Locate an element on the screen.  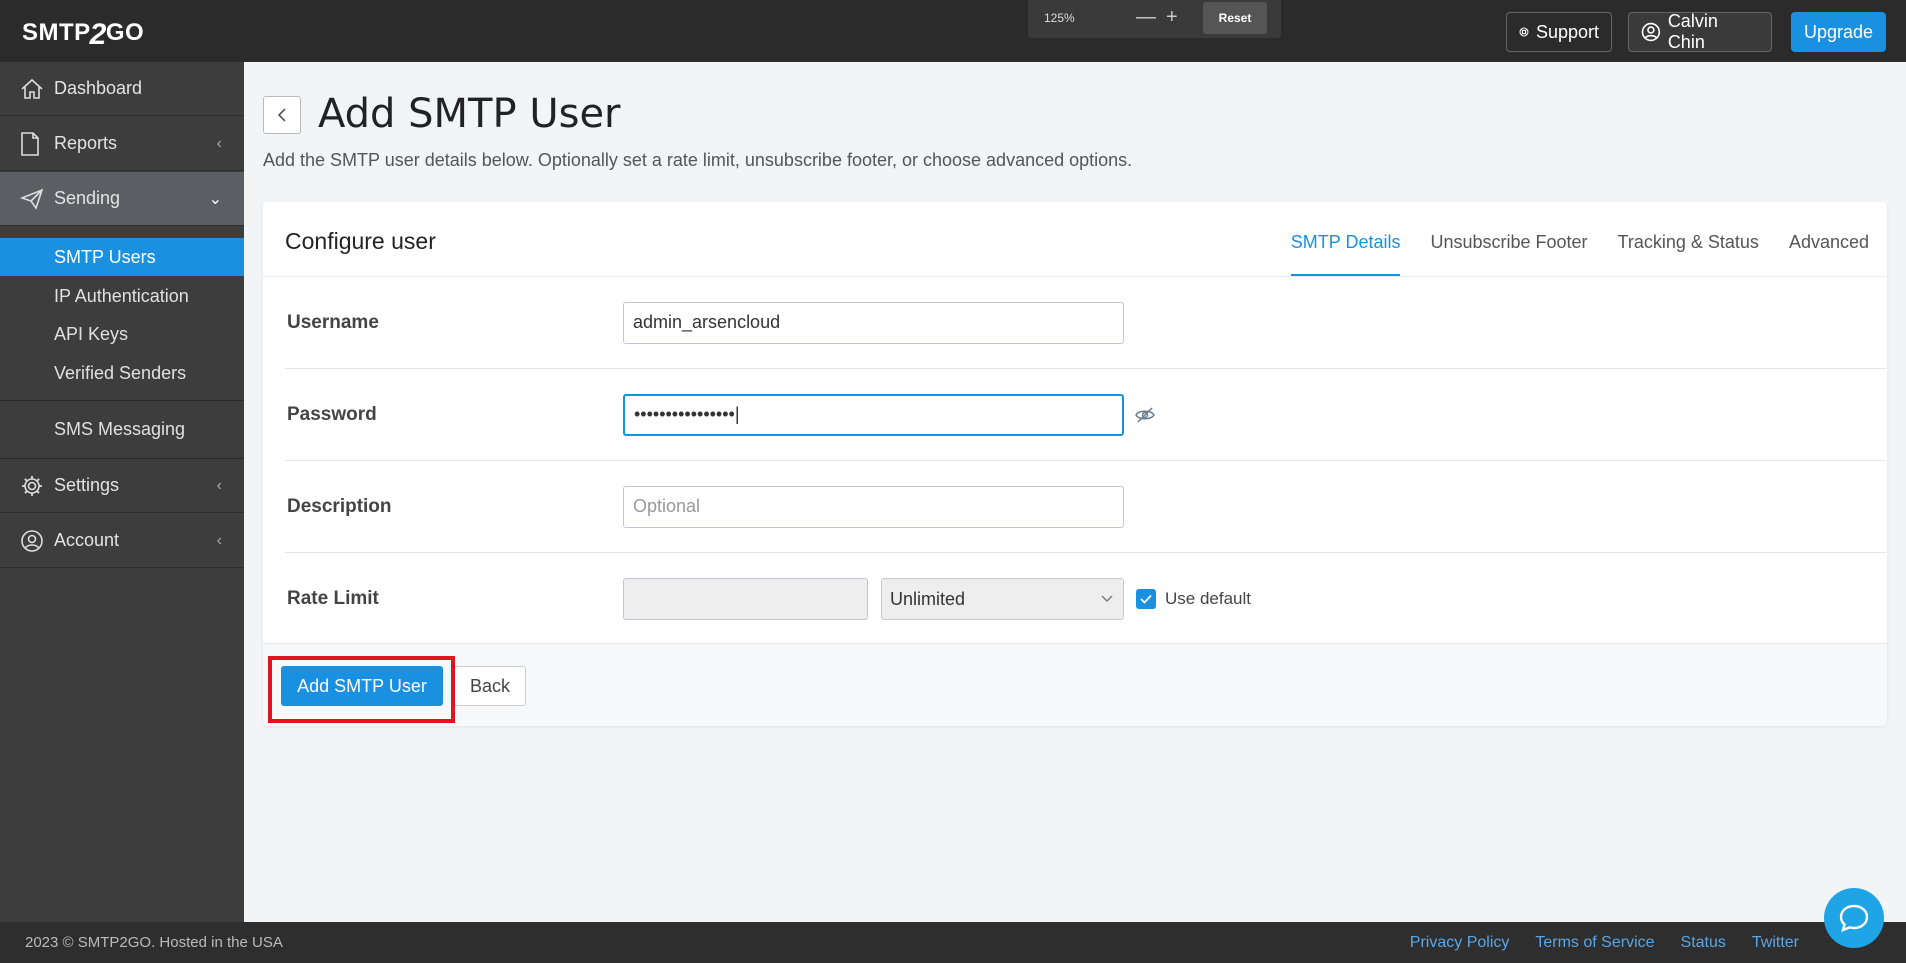
tab-smtp-details: SMTP Details is located at coordinates (1345, 254).